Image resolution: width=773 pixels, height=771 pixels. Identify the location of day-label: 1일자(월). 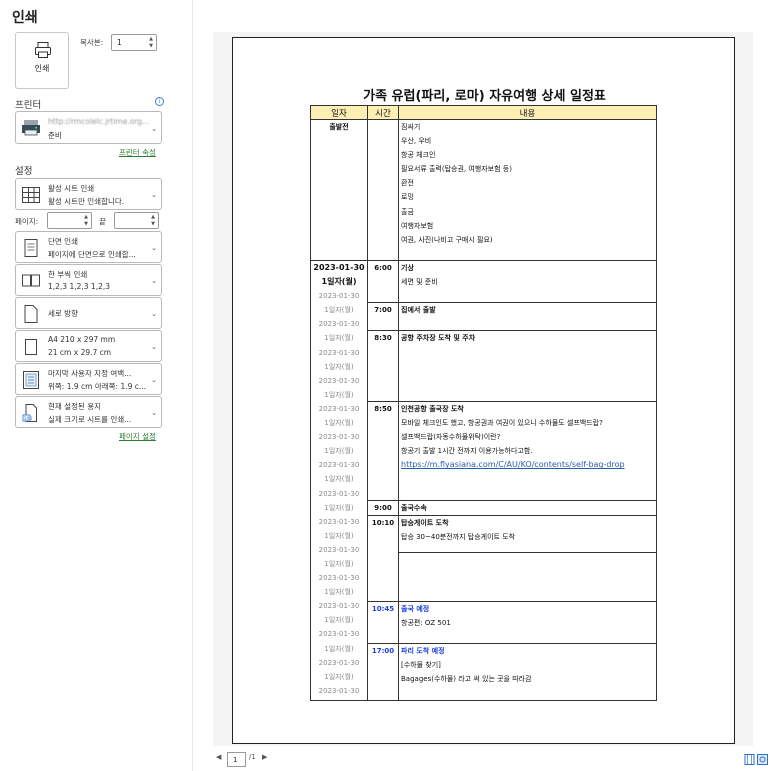
(339, 282).